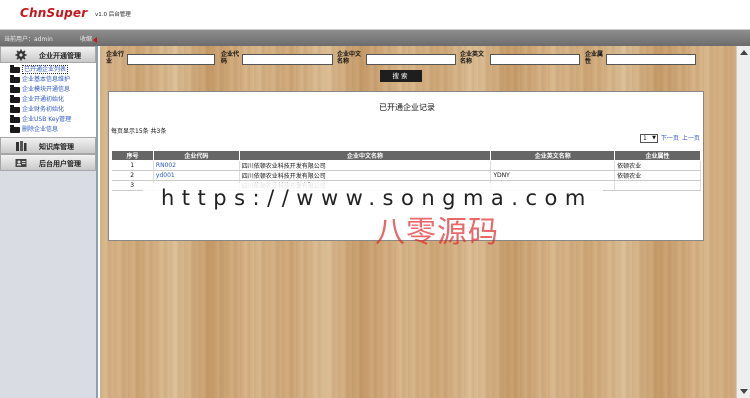 The image size is (750, 398). Describe the element at coordinates (60, 56) in the screenshot. I see `sidebar-section-label: 企业开通管理` at that location.